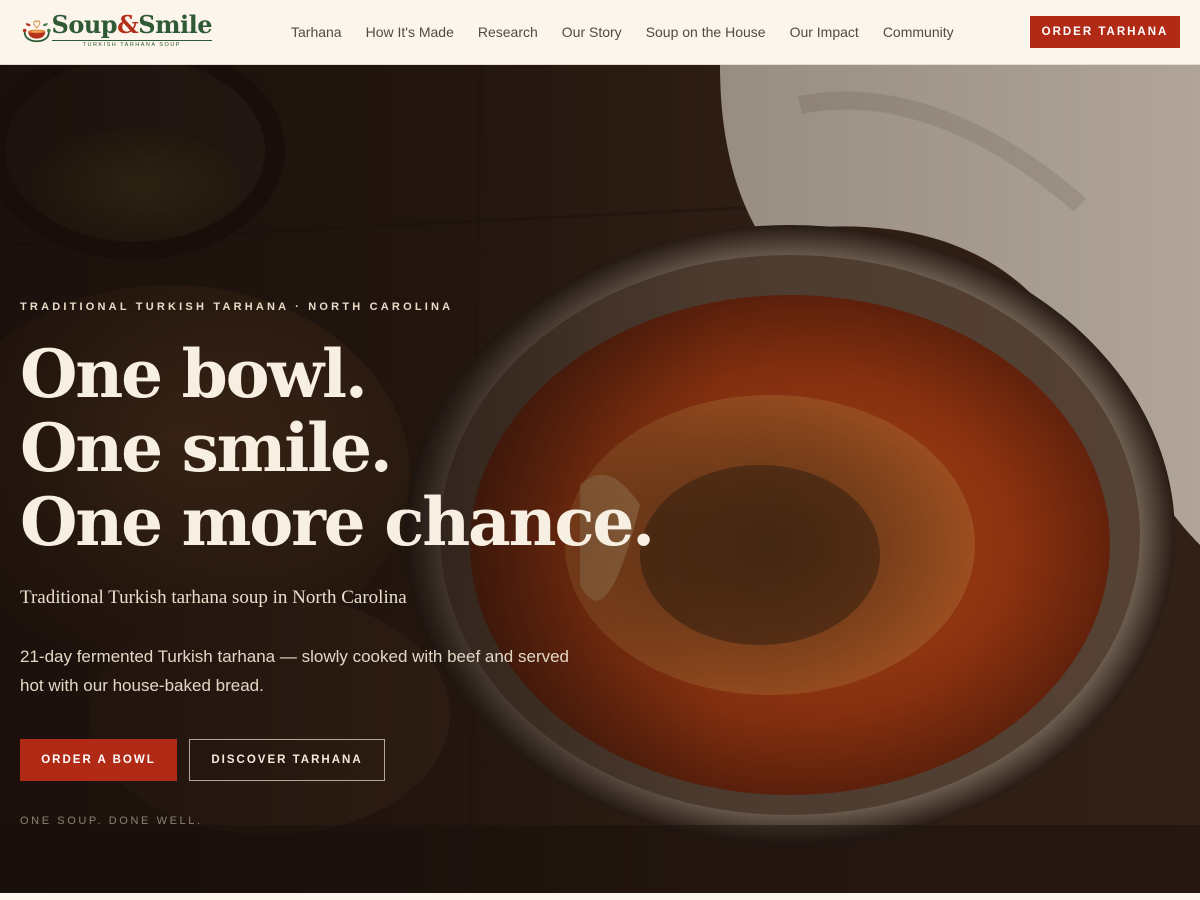 The width and height of the screenshot is (1200, 900). I want to click on brand-logo: Soup&Smile TURKISH TARHANA SOUP, so click(117, 31).